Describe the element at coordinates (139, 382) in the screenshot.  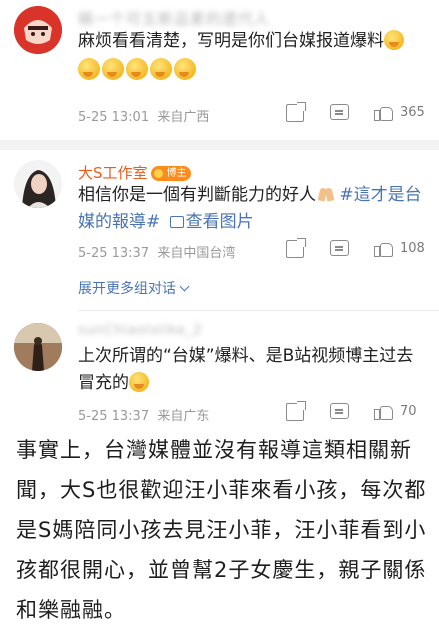
I see `sweat-emoji-icon` at that location.